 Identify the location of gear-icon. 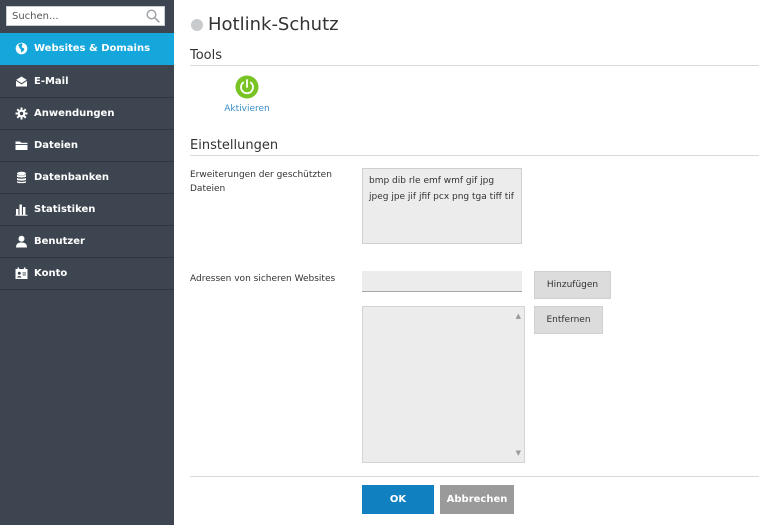
(21, 113).